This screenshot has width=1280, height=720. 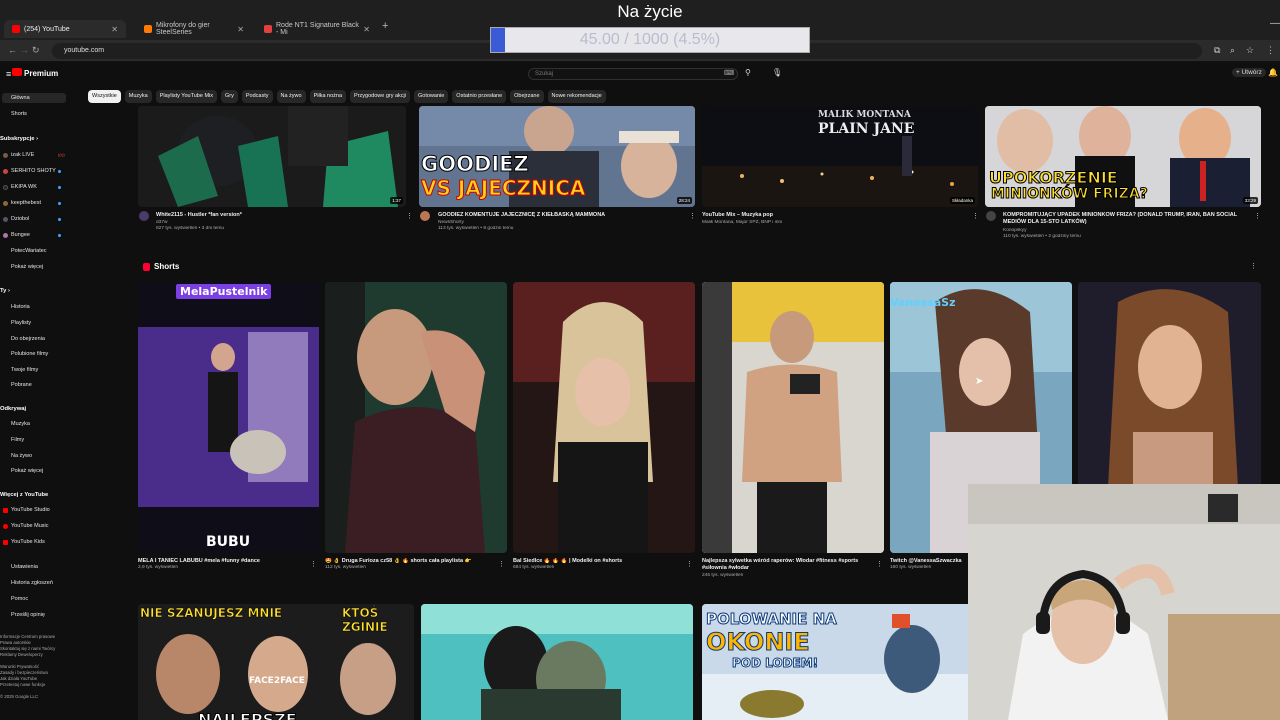 What do you see at coordinates (65, 29) in the screenshot?
I see `tab-youtube: (254) YouTube ✕` at bounding box center [65, 29].